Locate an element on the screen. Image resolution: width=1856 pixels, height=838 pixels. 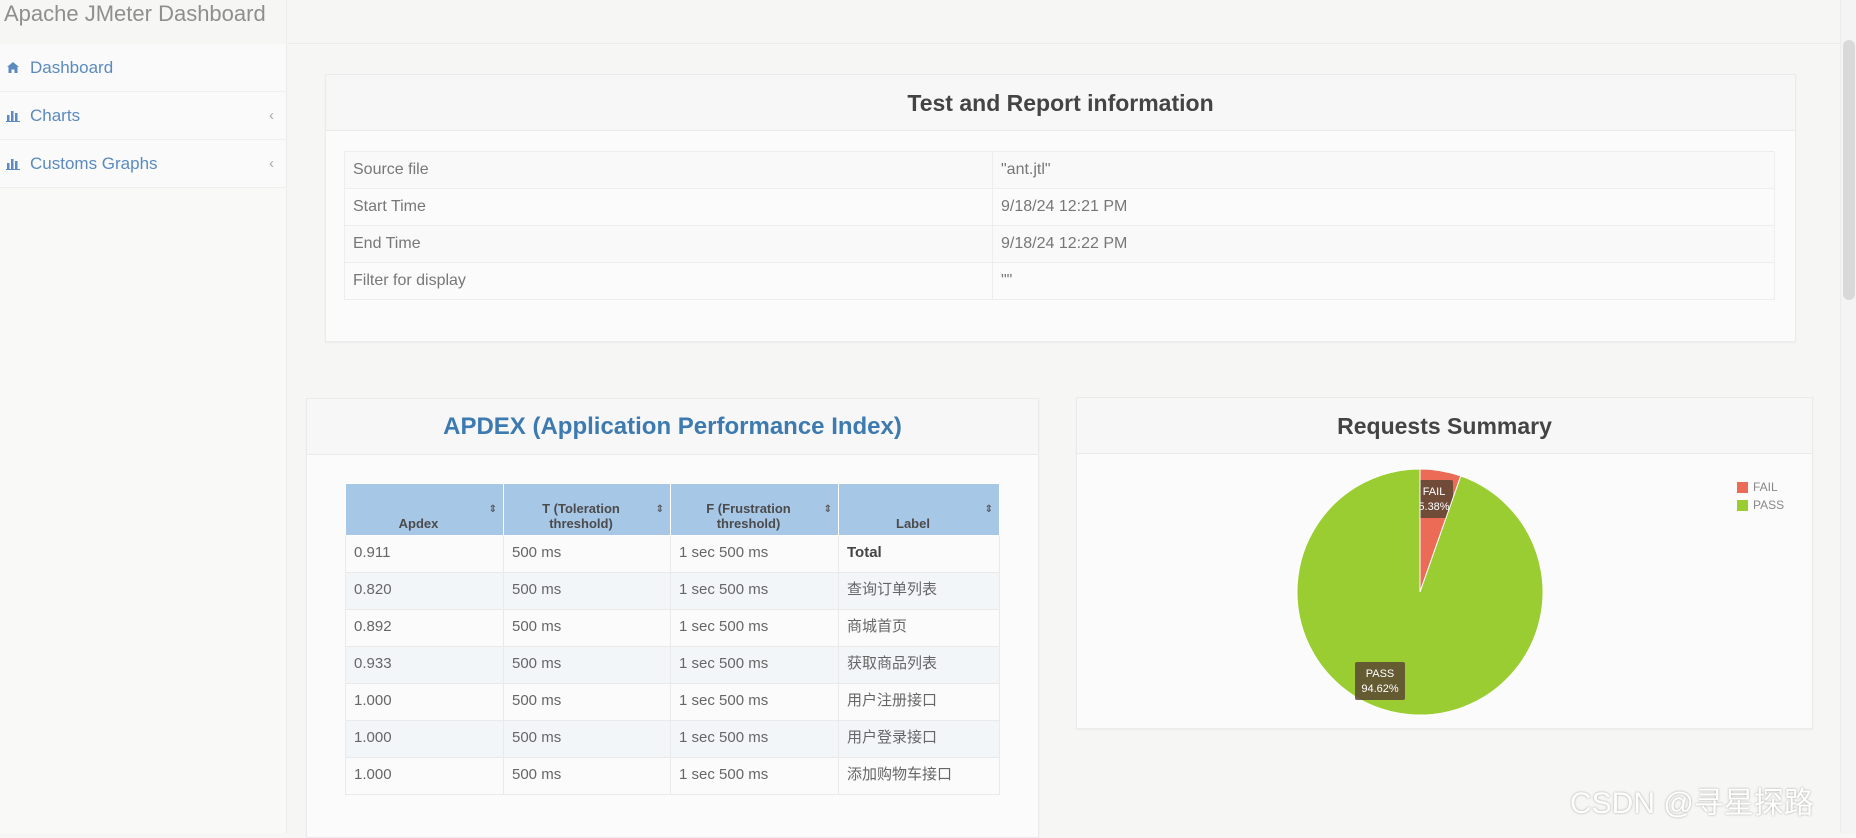
sampler-label: 获取商品列表 is located at coordinates (919, 665).